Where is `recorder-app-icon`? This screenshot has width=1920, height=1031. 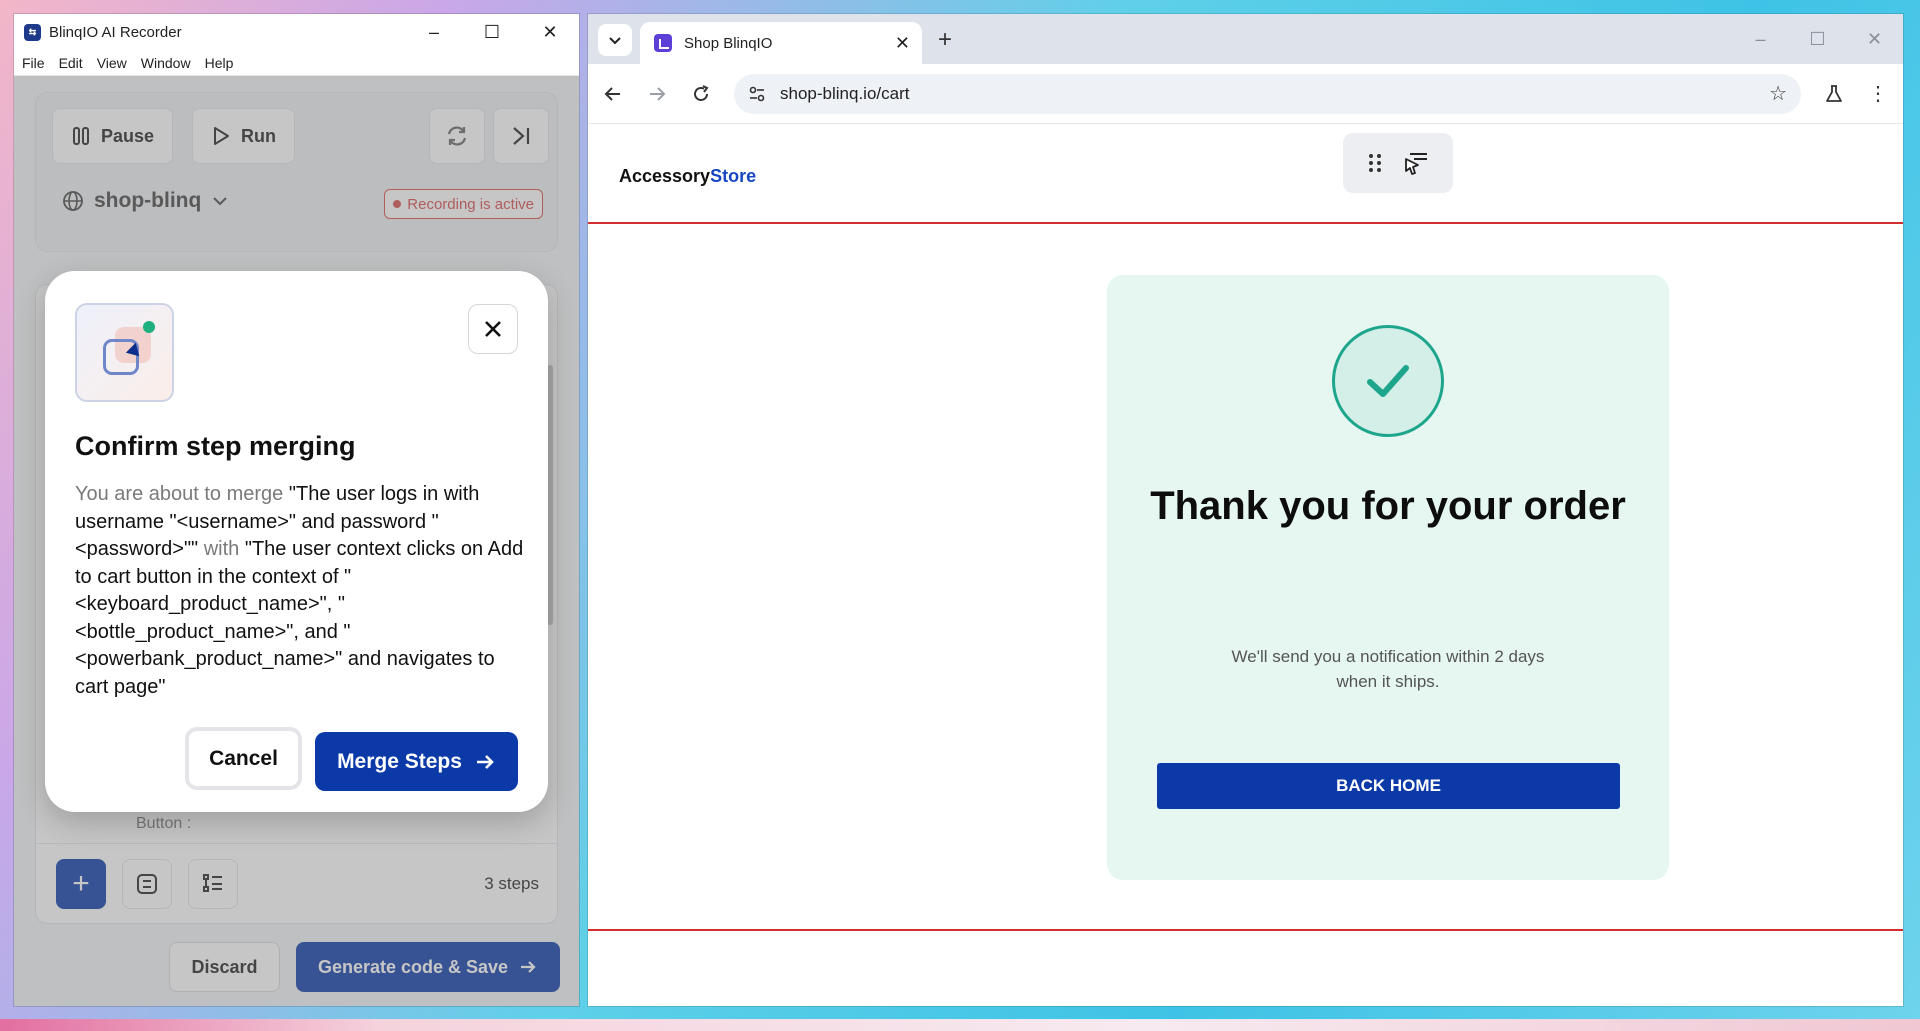 recorder-app-icon is located at coordinates (124, 352).